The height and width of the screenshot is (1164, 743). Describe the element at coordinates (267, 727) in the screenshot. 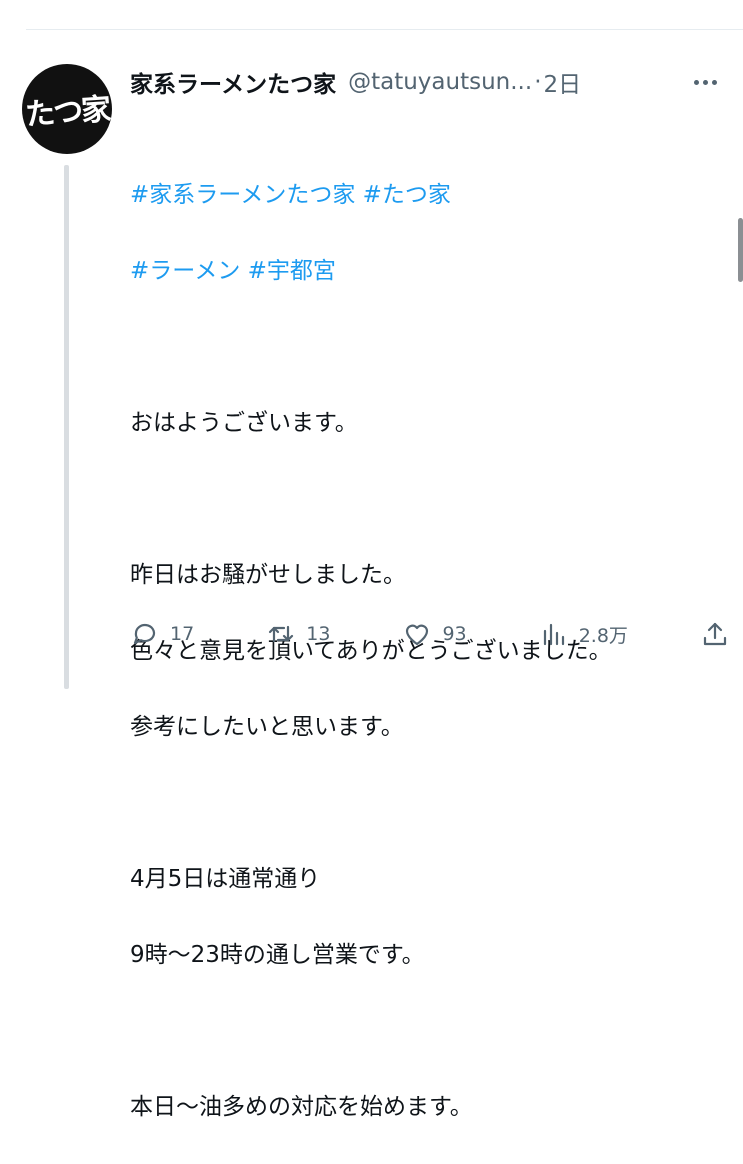

I see `text-line: 参考にしたいと思います。` at that location.